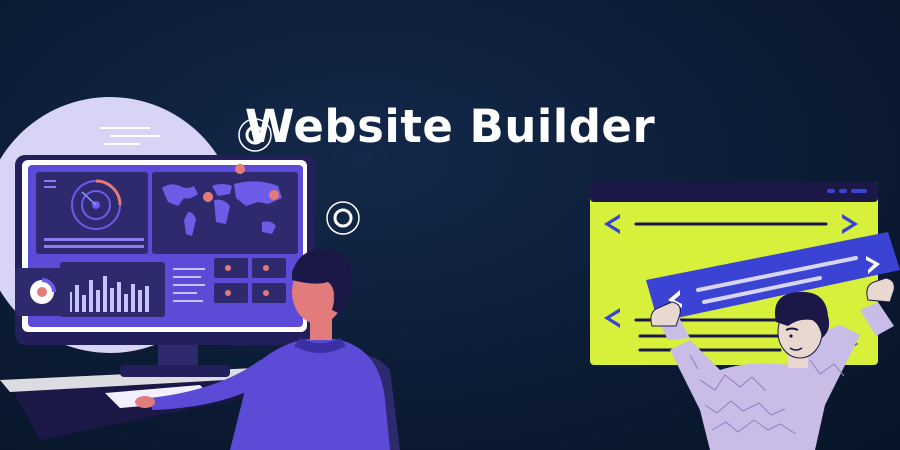 This screenshot has width=900, height=450. I want to click on window-titlebar, so click(734, 192).